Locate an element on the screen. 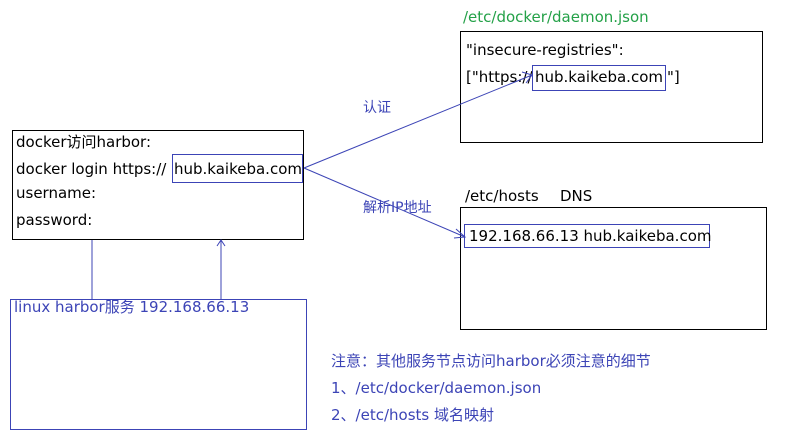 Image resolution: width=786 pixels, height=448 pixels. resolve-arrow-label: 解析IP地址 is located at coordinates (397, 208).